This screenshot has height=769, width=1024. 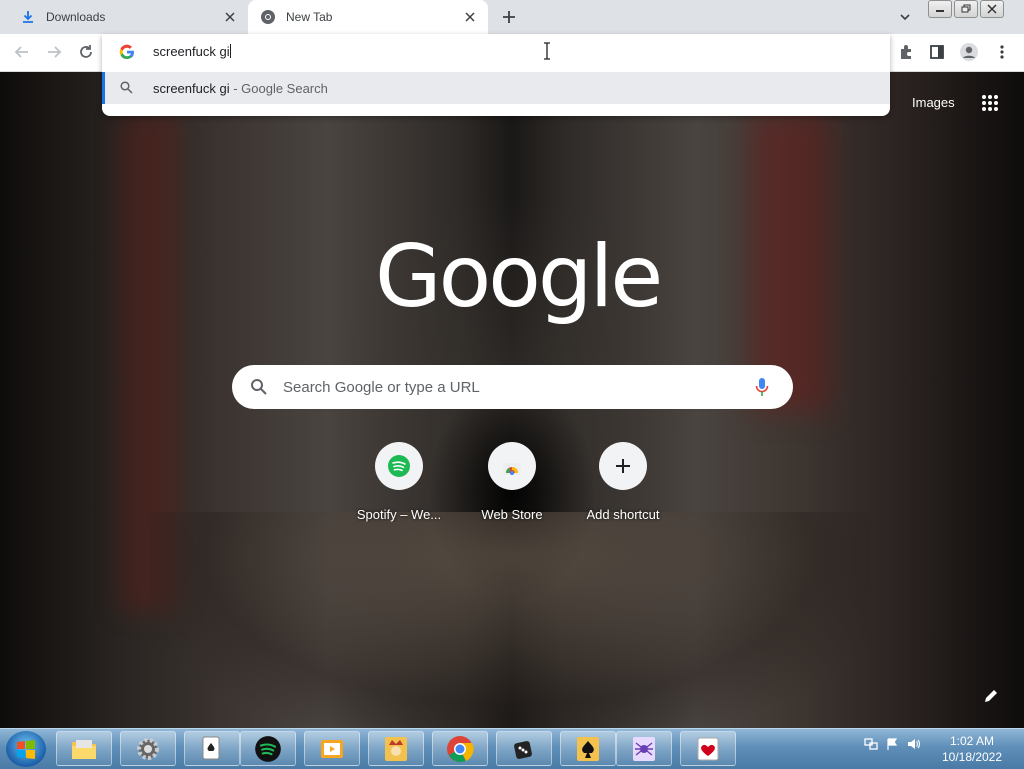 I want to click on taskbar-hearts, so click(x=708, y=748).